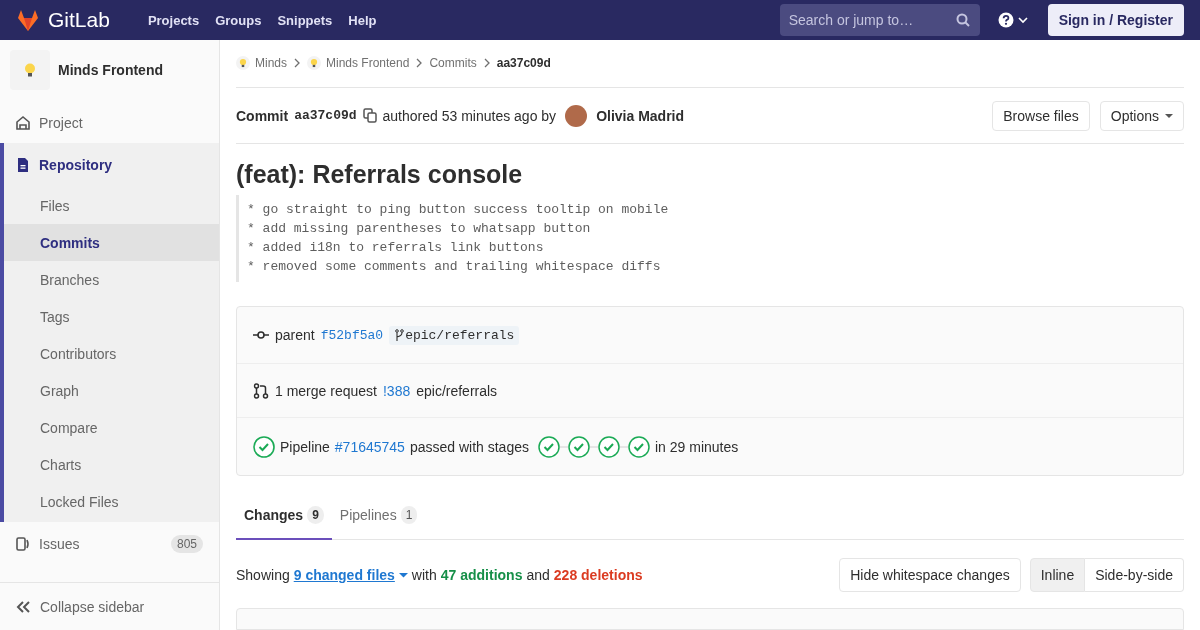 Image resolution: width=1200 pixels, height=630 pixels. Describe the element at coordinates (419, 229) in the screenshot. I see `commit-message-line: * add missing parentheses to whatsapp button` at that location.